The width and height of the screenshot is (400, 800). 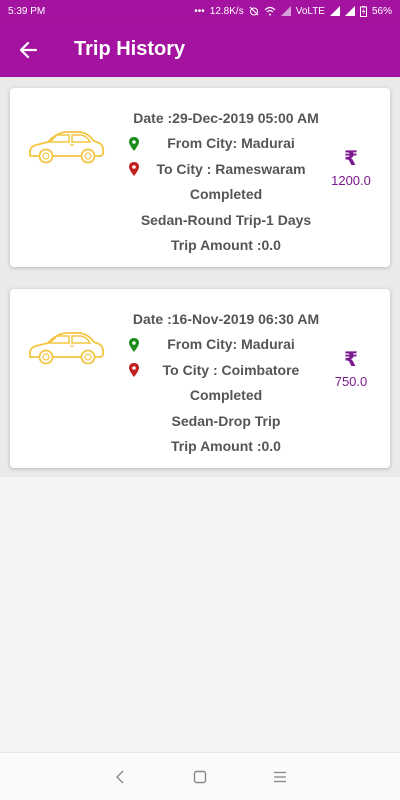 What do you see at coordinates (27, 11) in the screenshot?
I see `status-time: 5:39 PM` at bounding box center [27, 11].